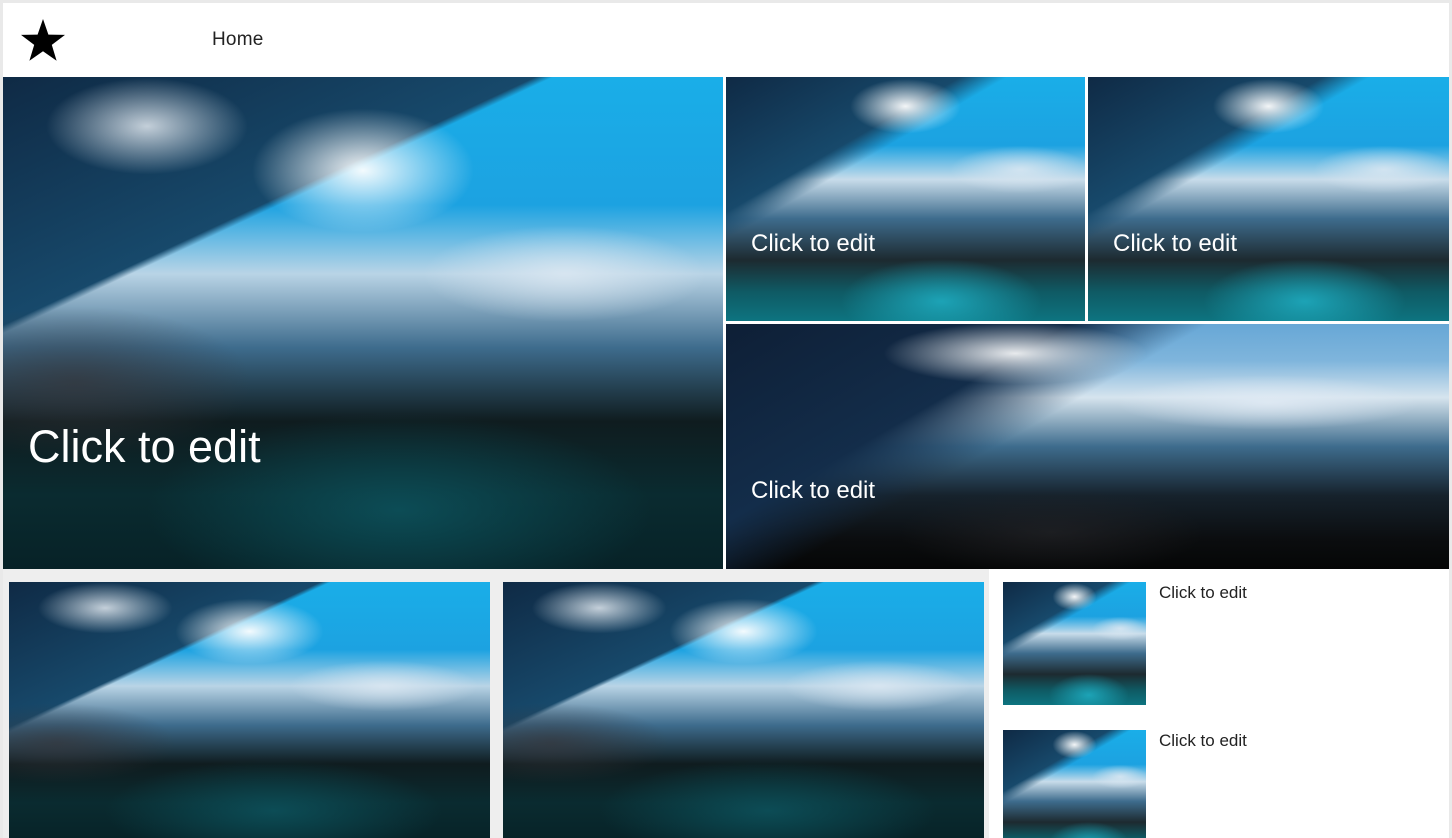  Describe the element at coordinates (1175, 244) in the screenshot. I see `hero-top-right-caption: Click to edit` at that location.